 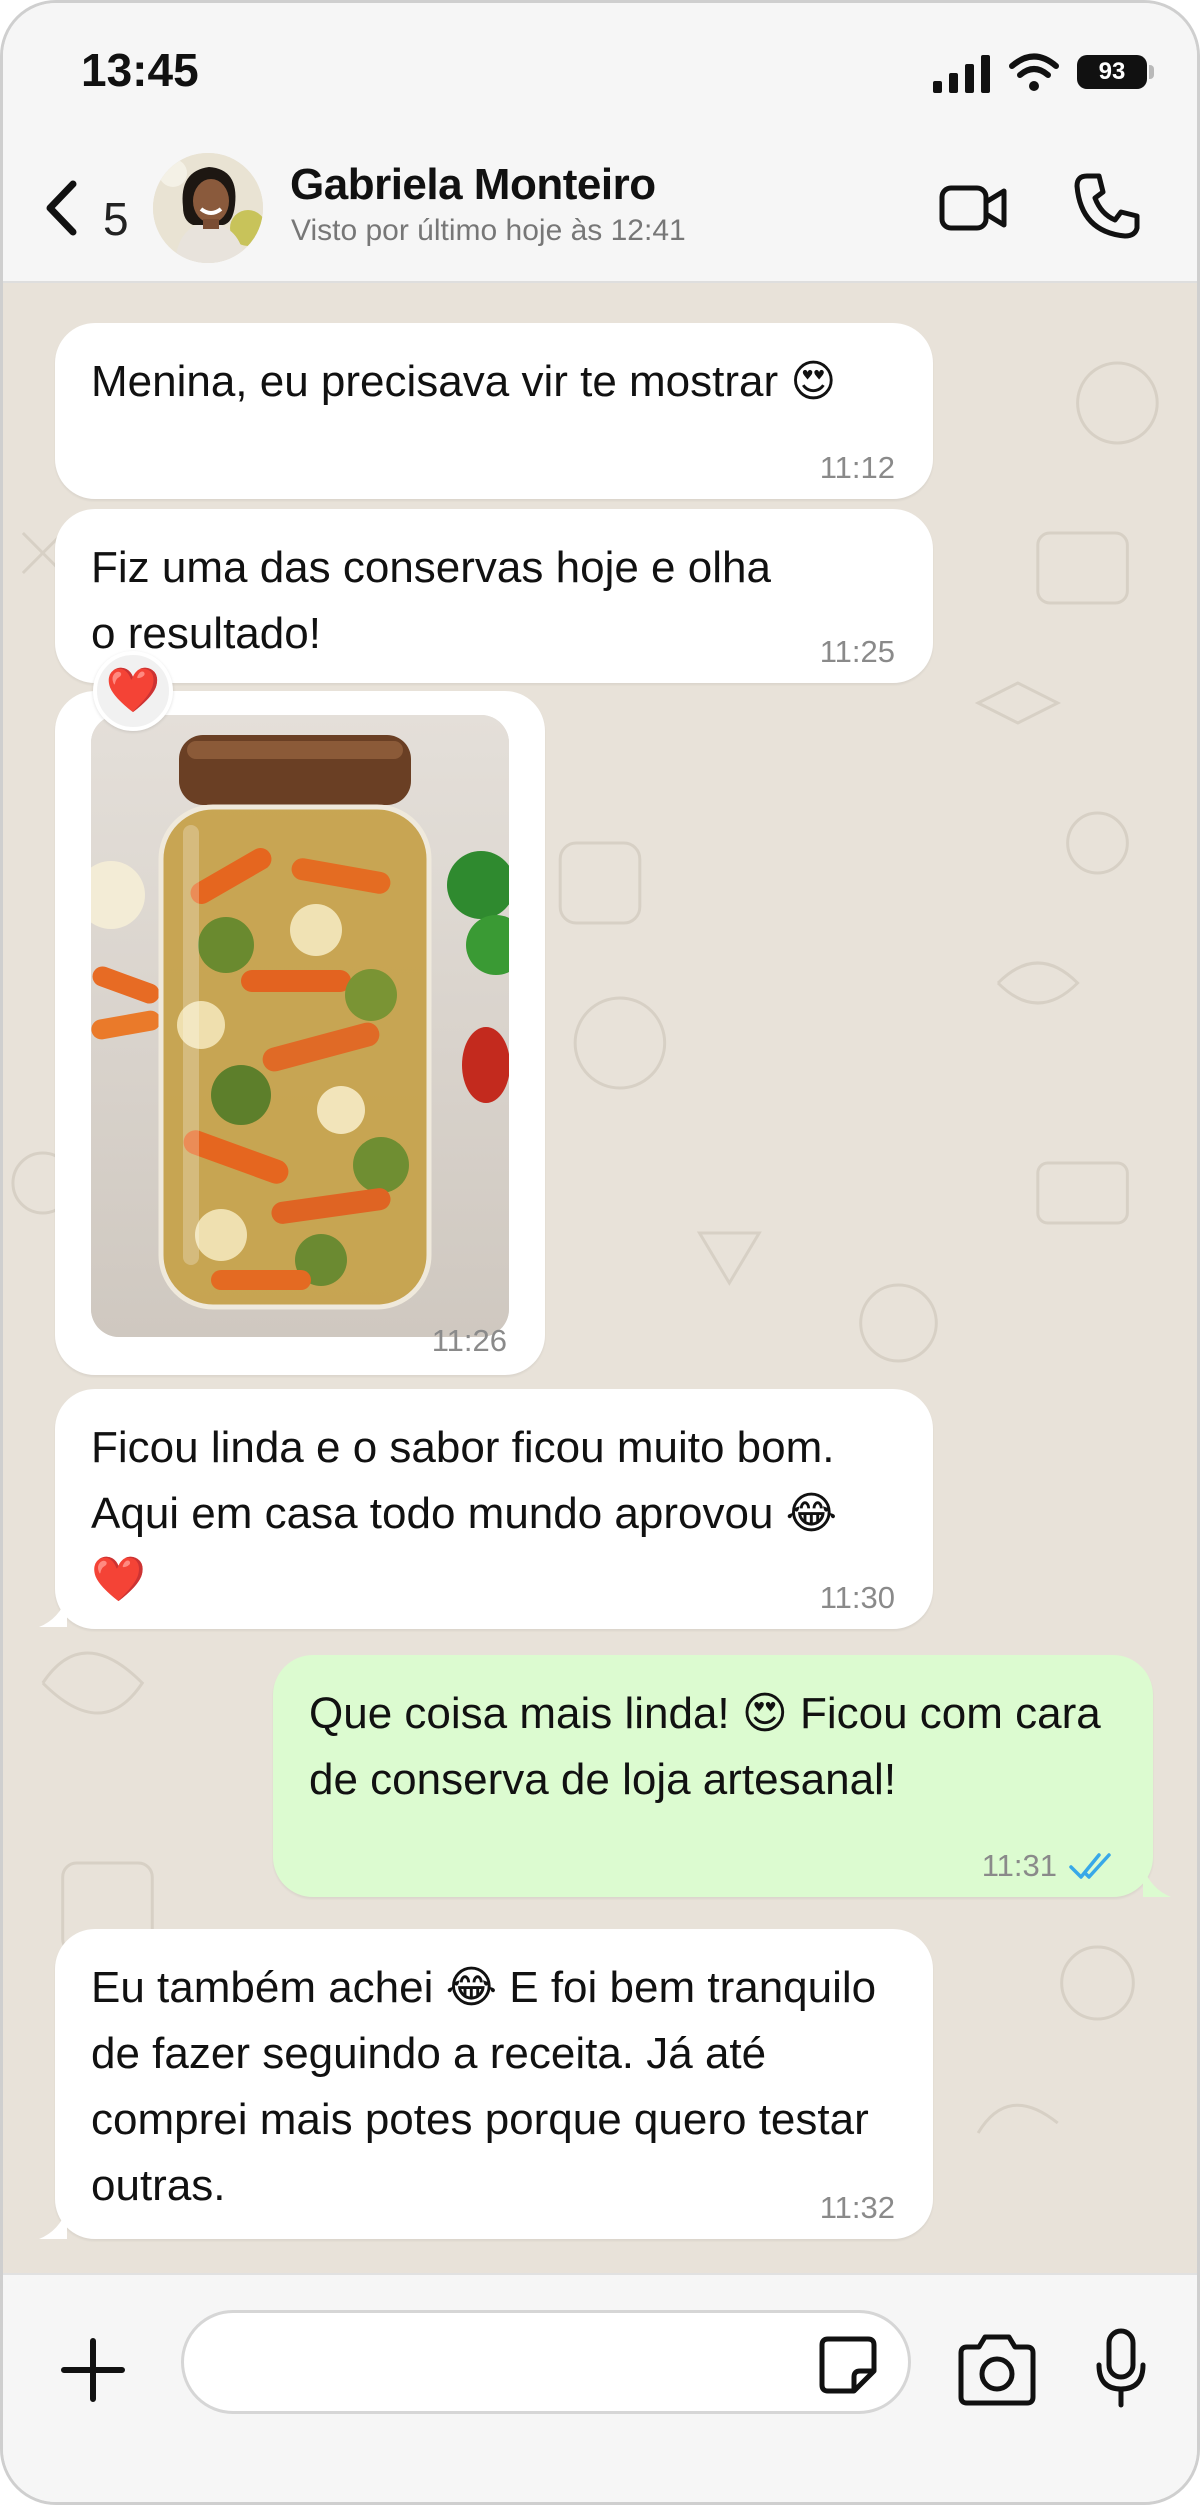 What do you see at coordinates (1151, 72) in the screenshot?
I see `battery-tip` at bounding box center [1151, 72].